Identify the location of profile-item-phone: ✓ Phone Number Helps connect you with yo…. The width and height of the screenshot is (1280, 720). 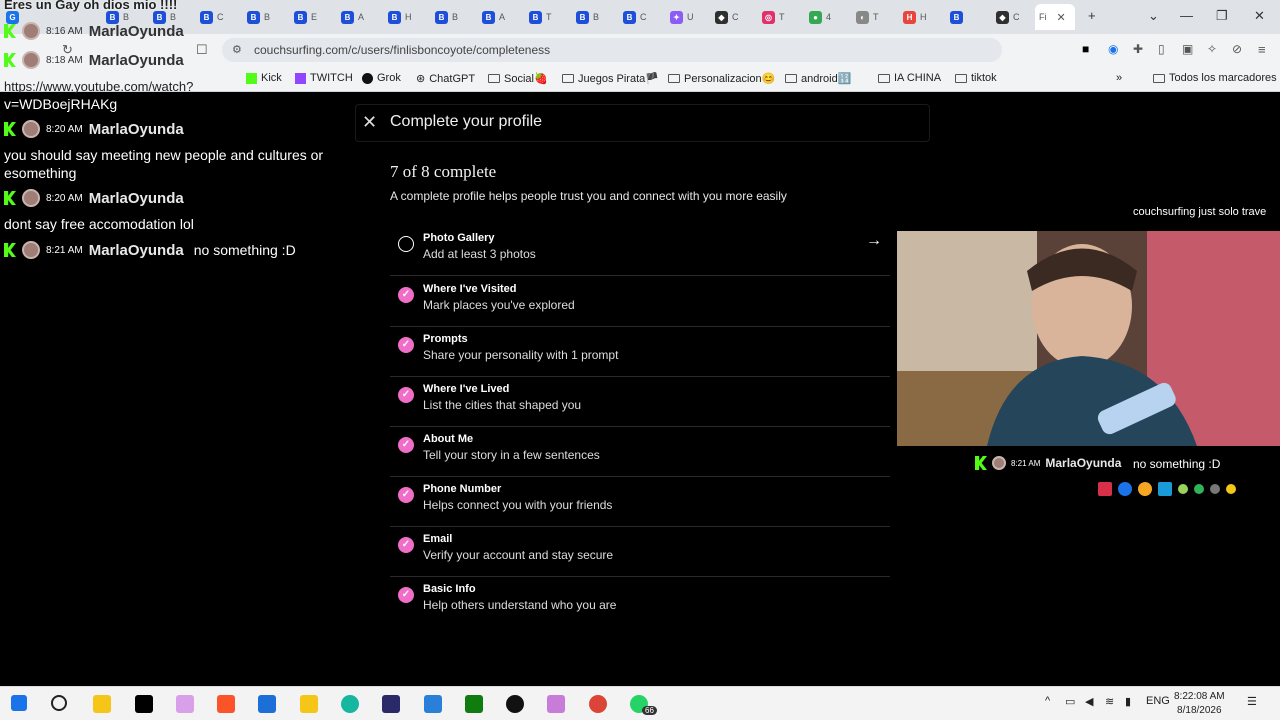
(640, 502).